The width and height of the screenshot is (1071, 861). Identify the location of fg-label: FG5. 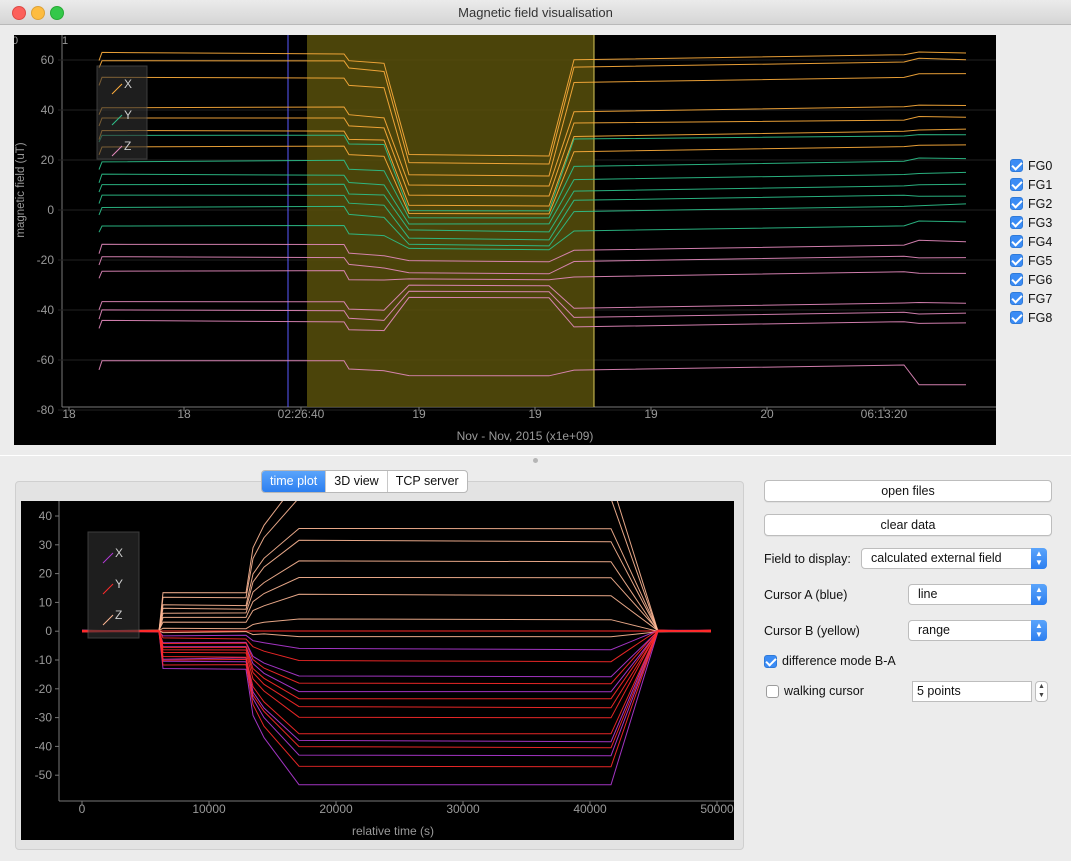
(1040, 260).